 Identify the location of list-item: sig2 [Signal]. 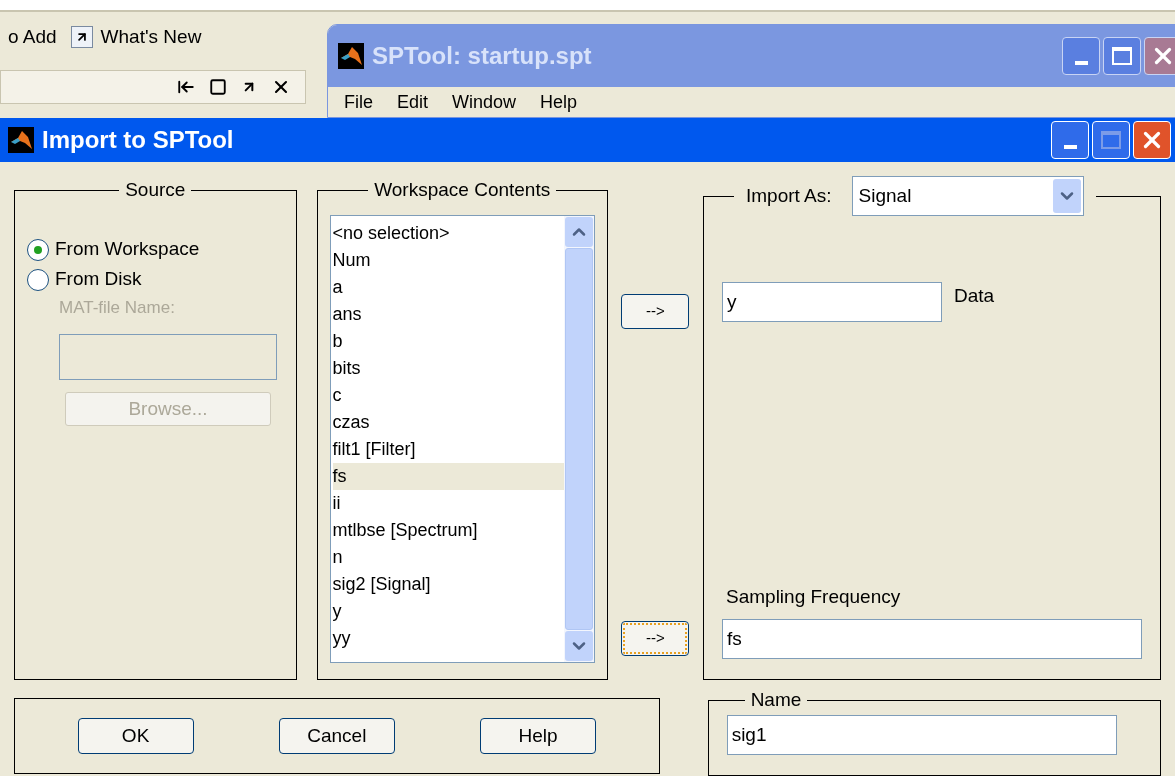
(448, 584).